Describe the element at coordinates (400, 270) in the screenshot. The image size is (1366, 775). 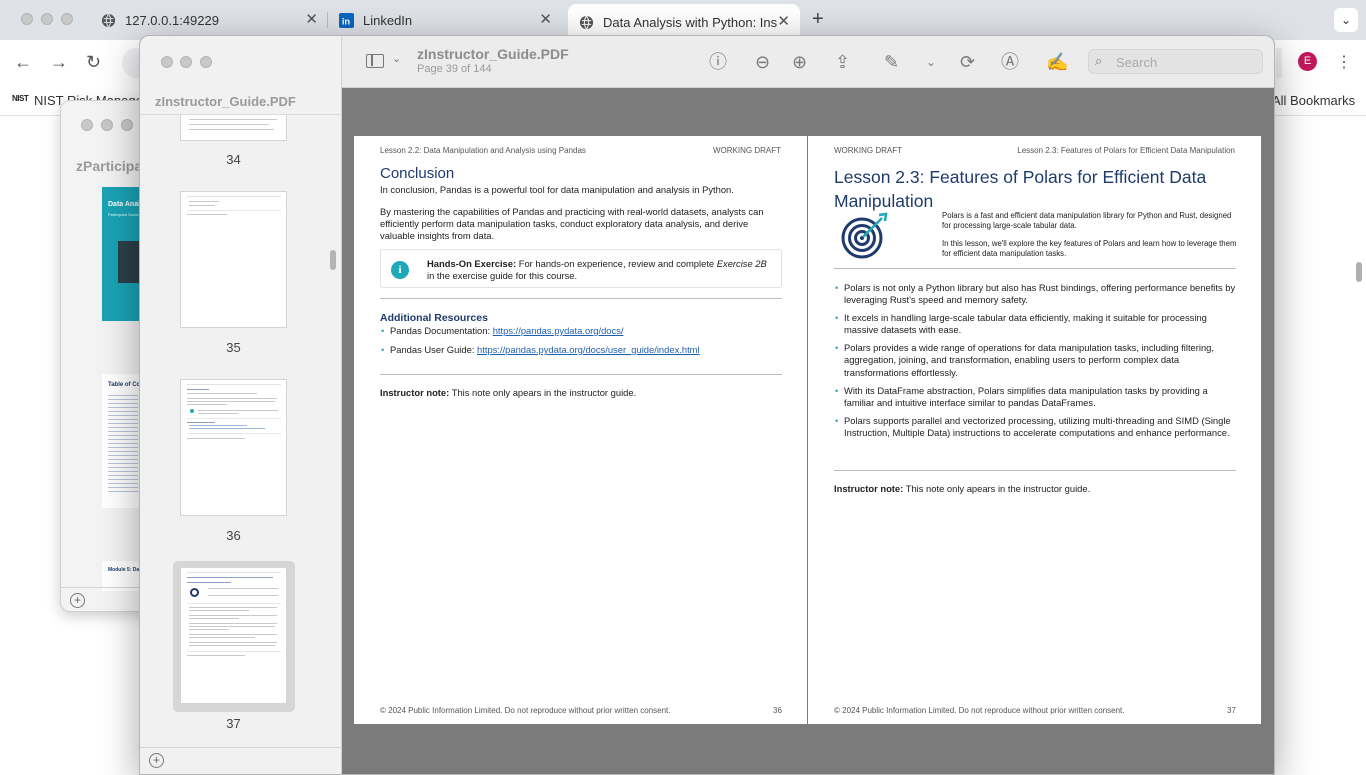
I see `info-icon: i` at that location.